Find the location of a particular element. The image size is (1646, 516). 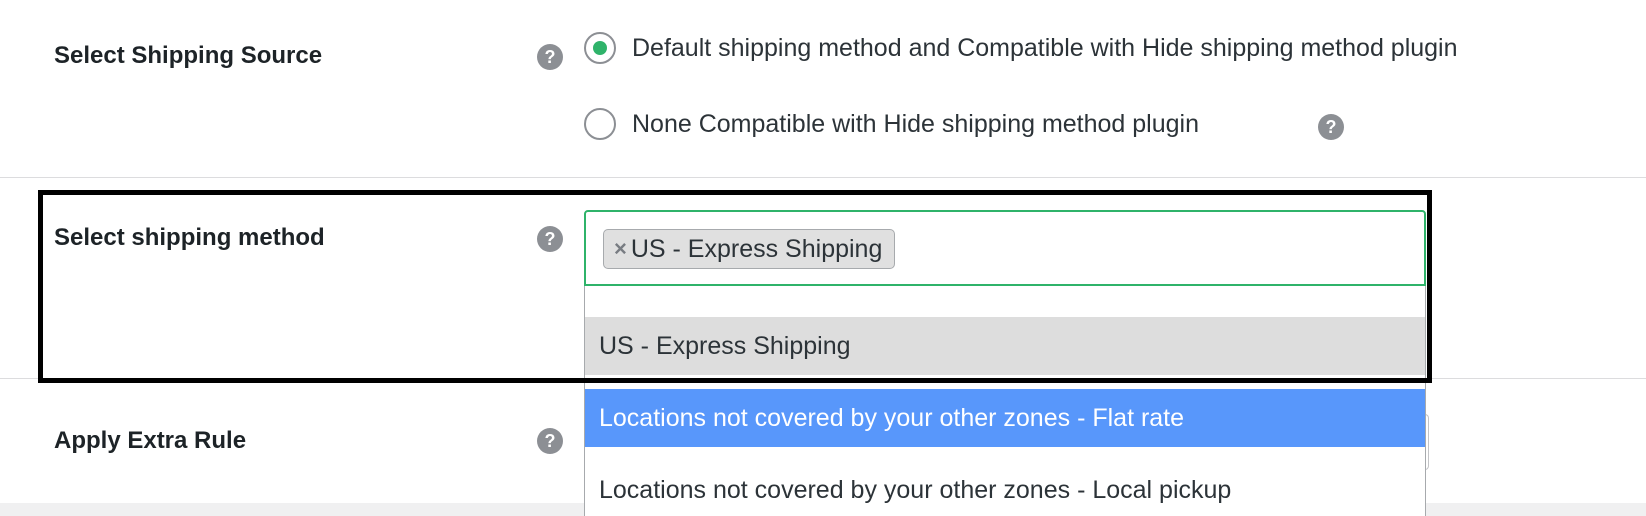

radio-checked-dot is located at coordinates (600, 48).